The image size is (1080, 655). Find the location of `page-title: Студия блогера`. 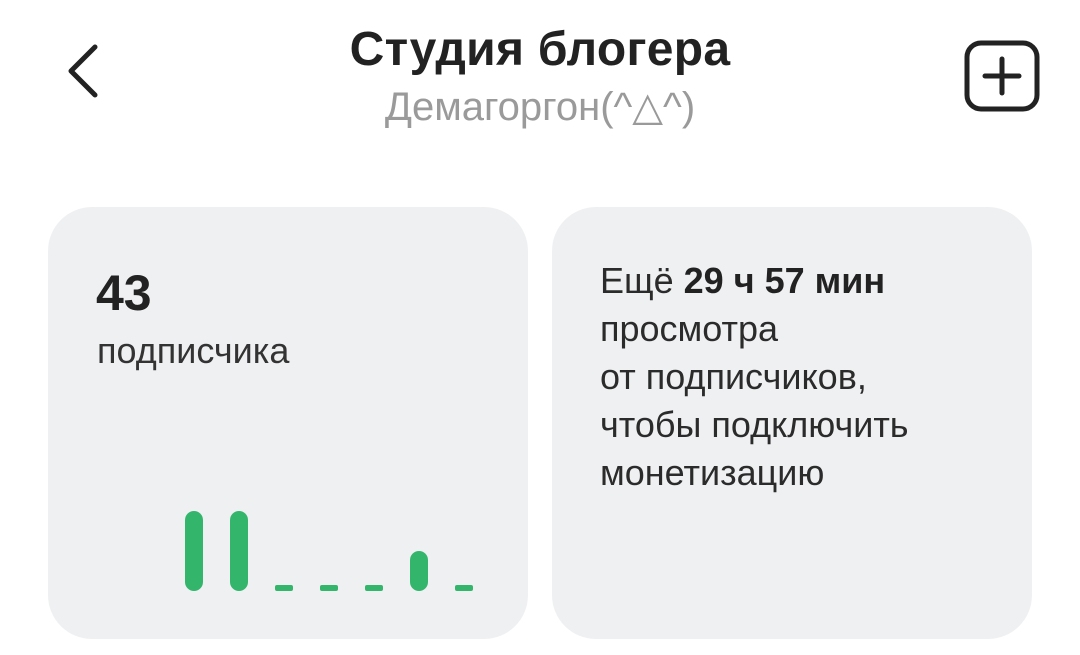

page-title: Студия блогера is located at coordinates (540, 49).